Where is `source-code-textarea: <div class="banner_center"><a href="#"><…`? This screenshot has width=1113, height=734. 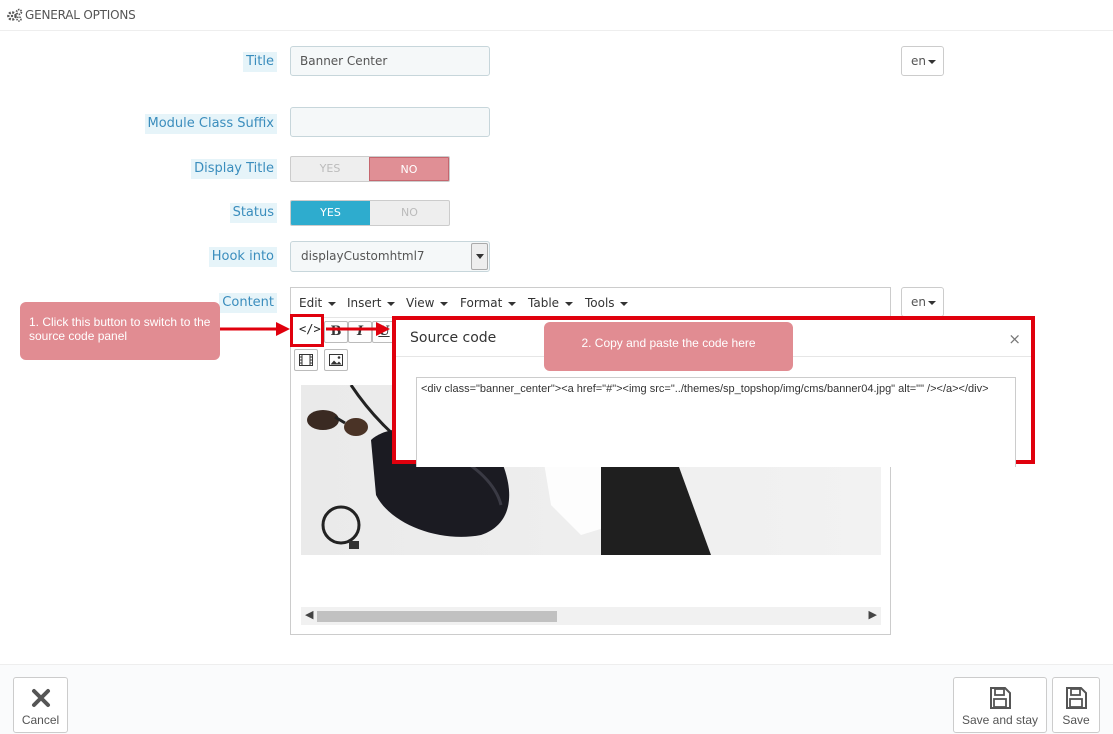
source-code-textarea: <div class="banner_center"><a href="#"><… is located at coordinates (716, 422).